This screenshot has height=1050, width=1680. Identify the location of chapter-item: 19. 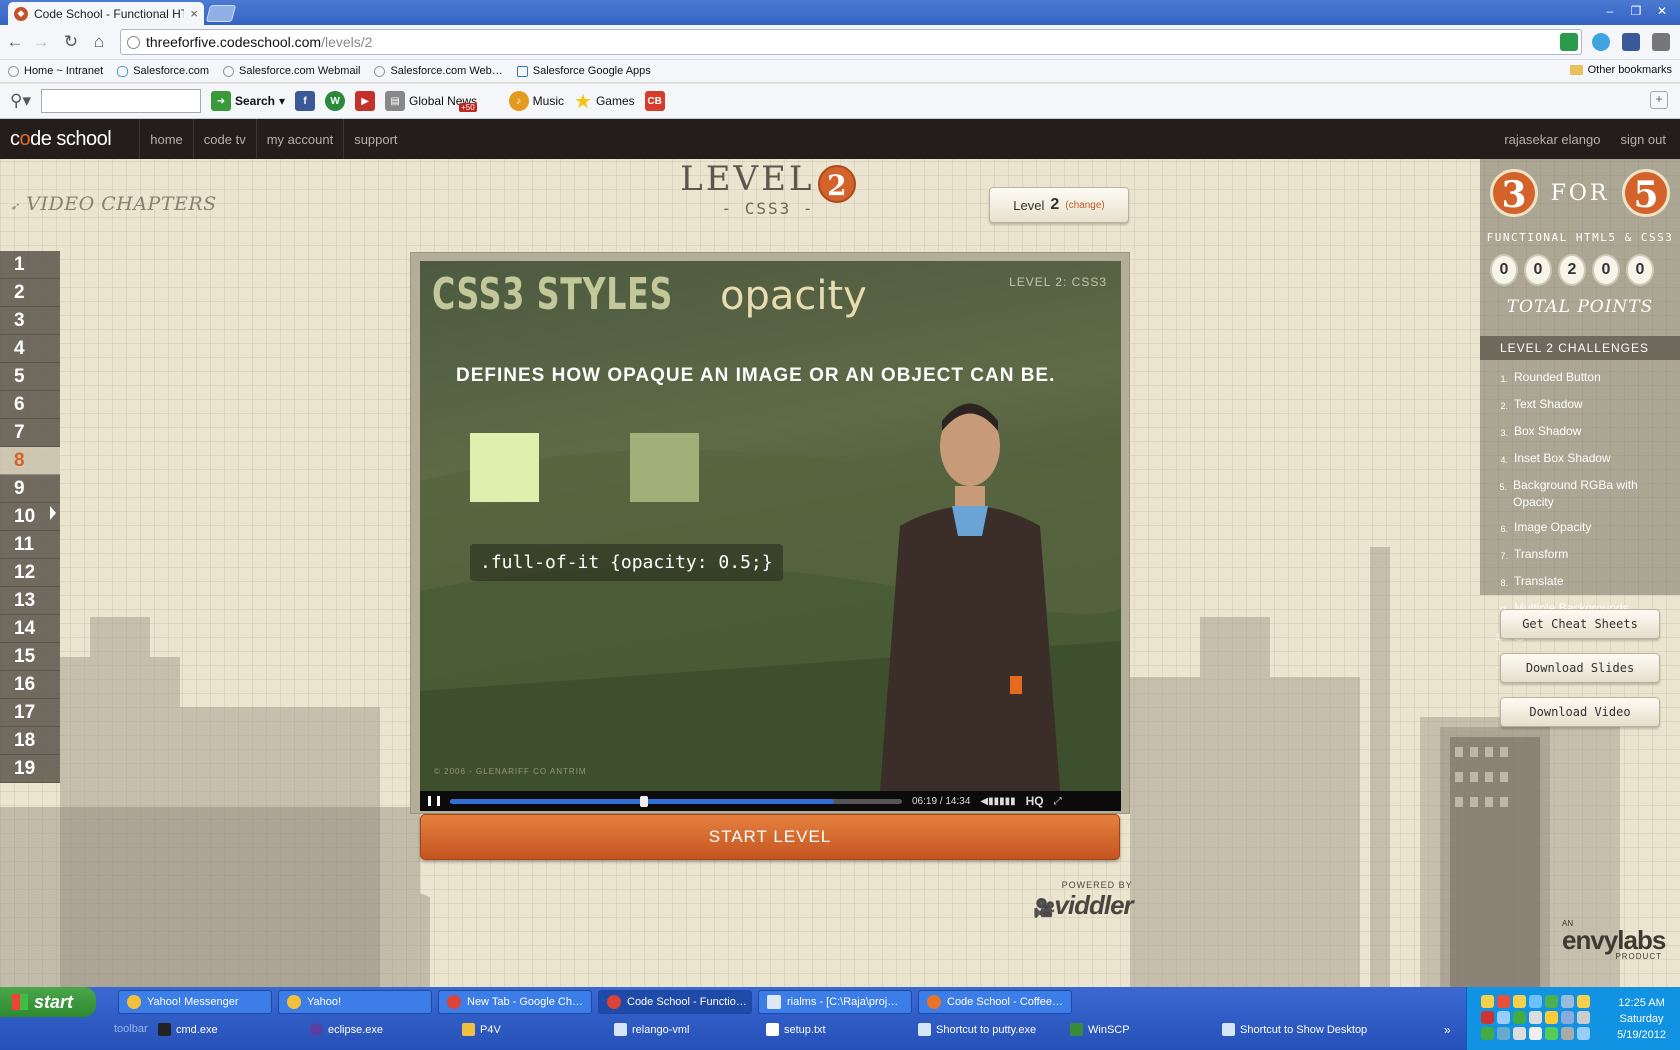
(30, 769).